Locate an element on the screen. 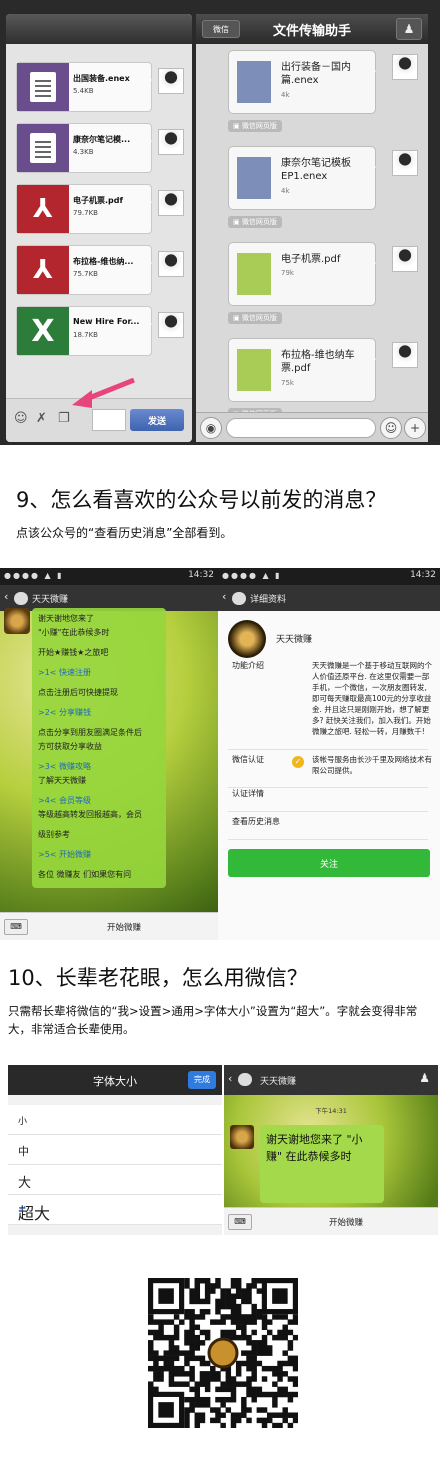 This screenshot has width=440, height=1463. file-card: X New Hire For... 18.7KB is located at coordinates (84, 331).